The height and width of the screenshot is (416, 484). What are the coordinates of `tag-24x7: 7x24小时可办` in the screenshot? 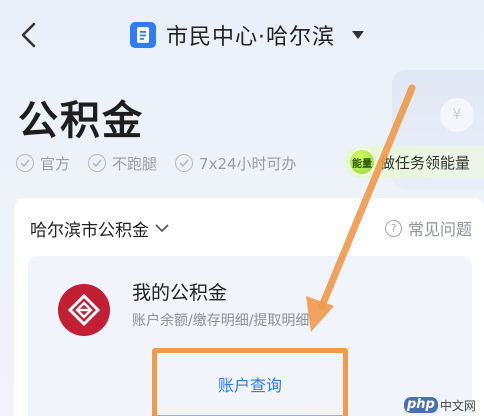 It's located at (236, 163).